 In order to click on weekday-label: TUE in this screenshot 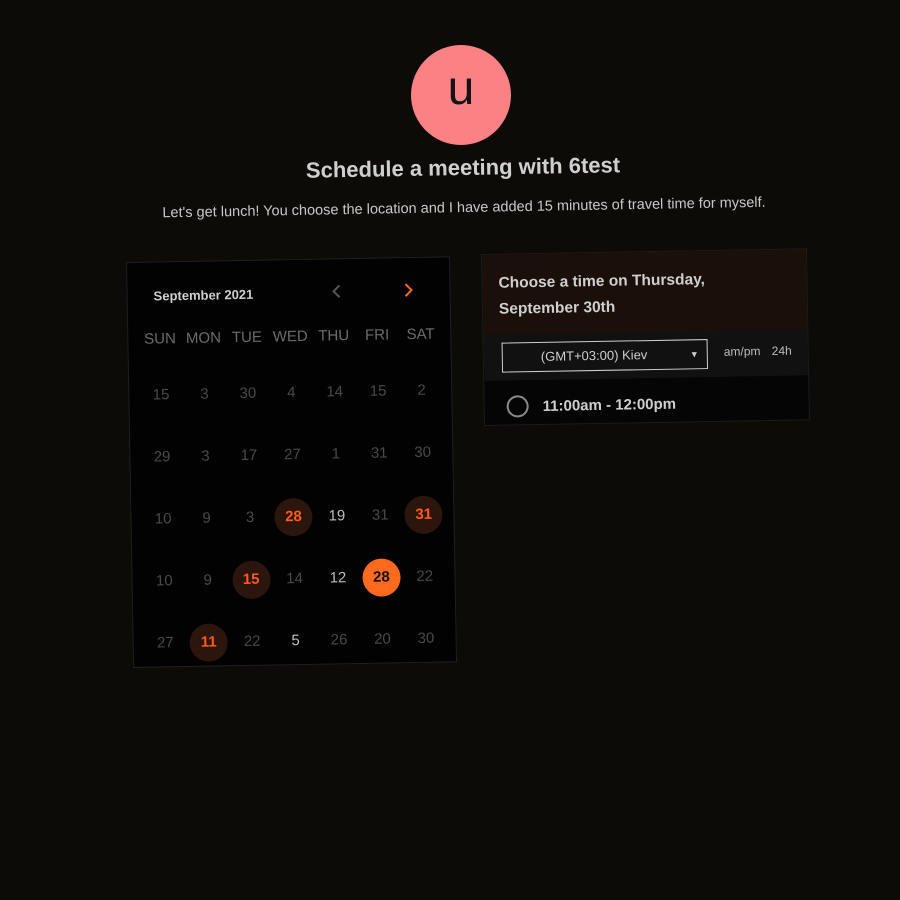, I will do `click(247, 337)`.